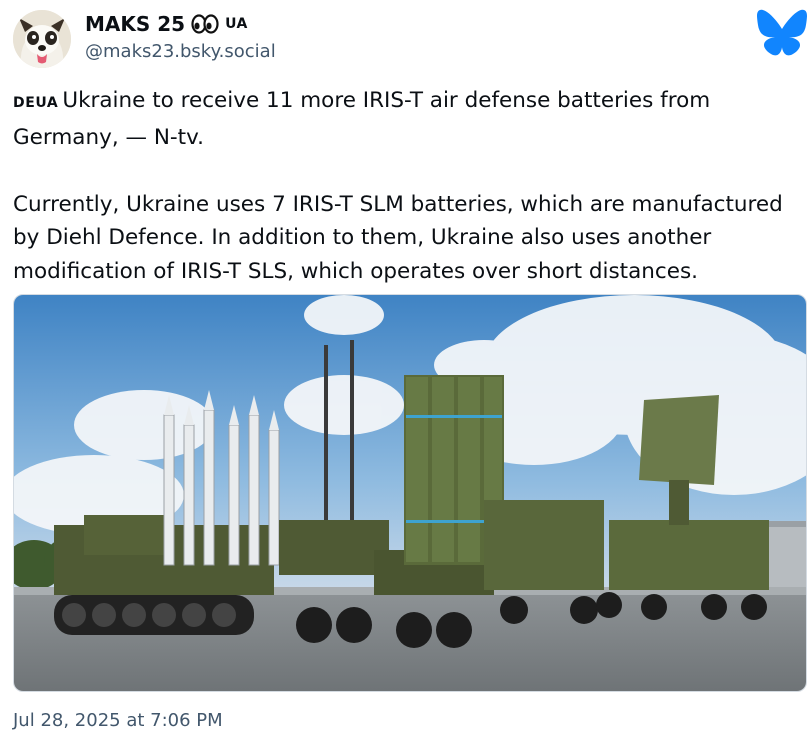 The width and height of the screenshot is (810, 740). Describe the element at coordinates (236, 24) in the screenshot. I see `ua-flag-label: UA` at that location.